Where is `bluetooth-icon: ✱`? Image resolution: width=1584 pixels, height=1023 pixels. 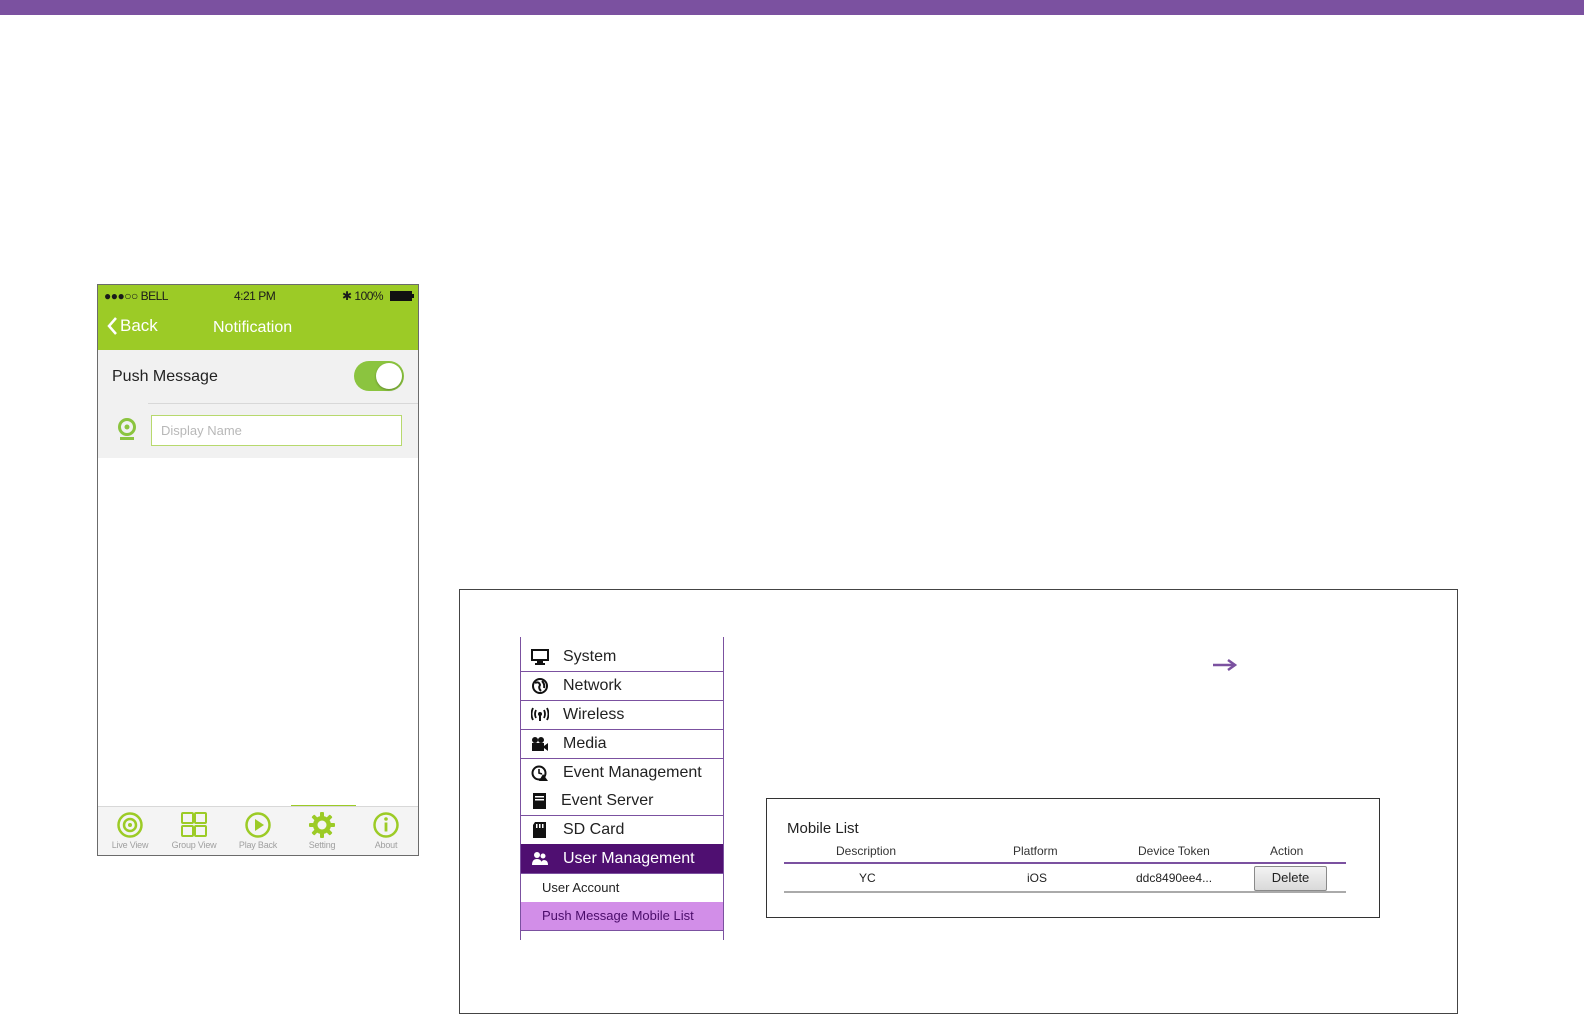 bluetooth-icon: ✱ is located at coordinates (347, 296).